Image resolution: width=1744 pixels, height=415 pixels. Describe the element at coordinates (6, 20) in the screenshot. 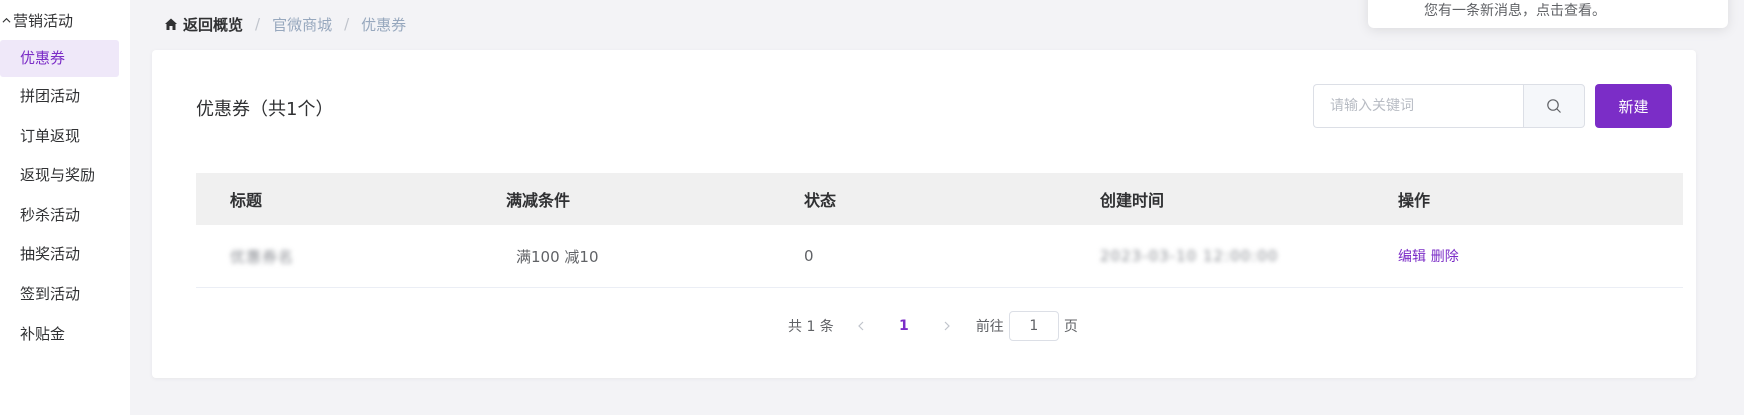

I see `chevron-up-icon` at that location.